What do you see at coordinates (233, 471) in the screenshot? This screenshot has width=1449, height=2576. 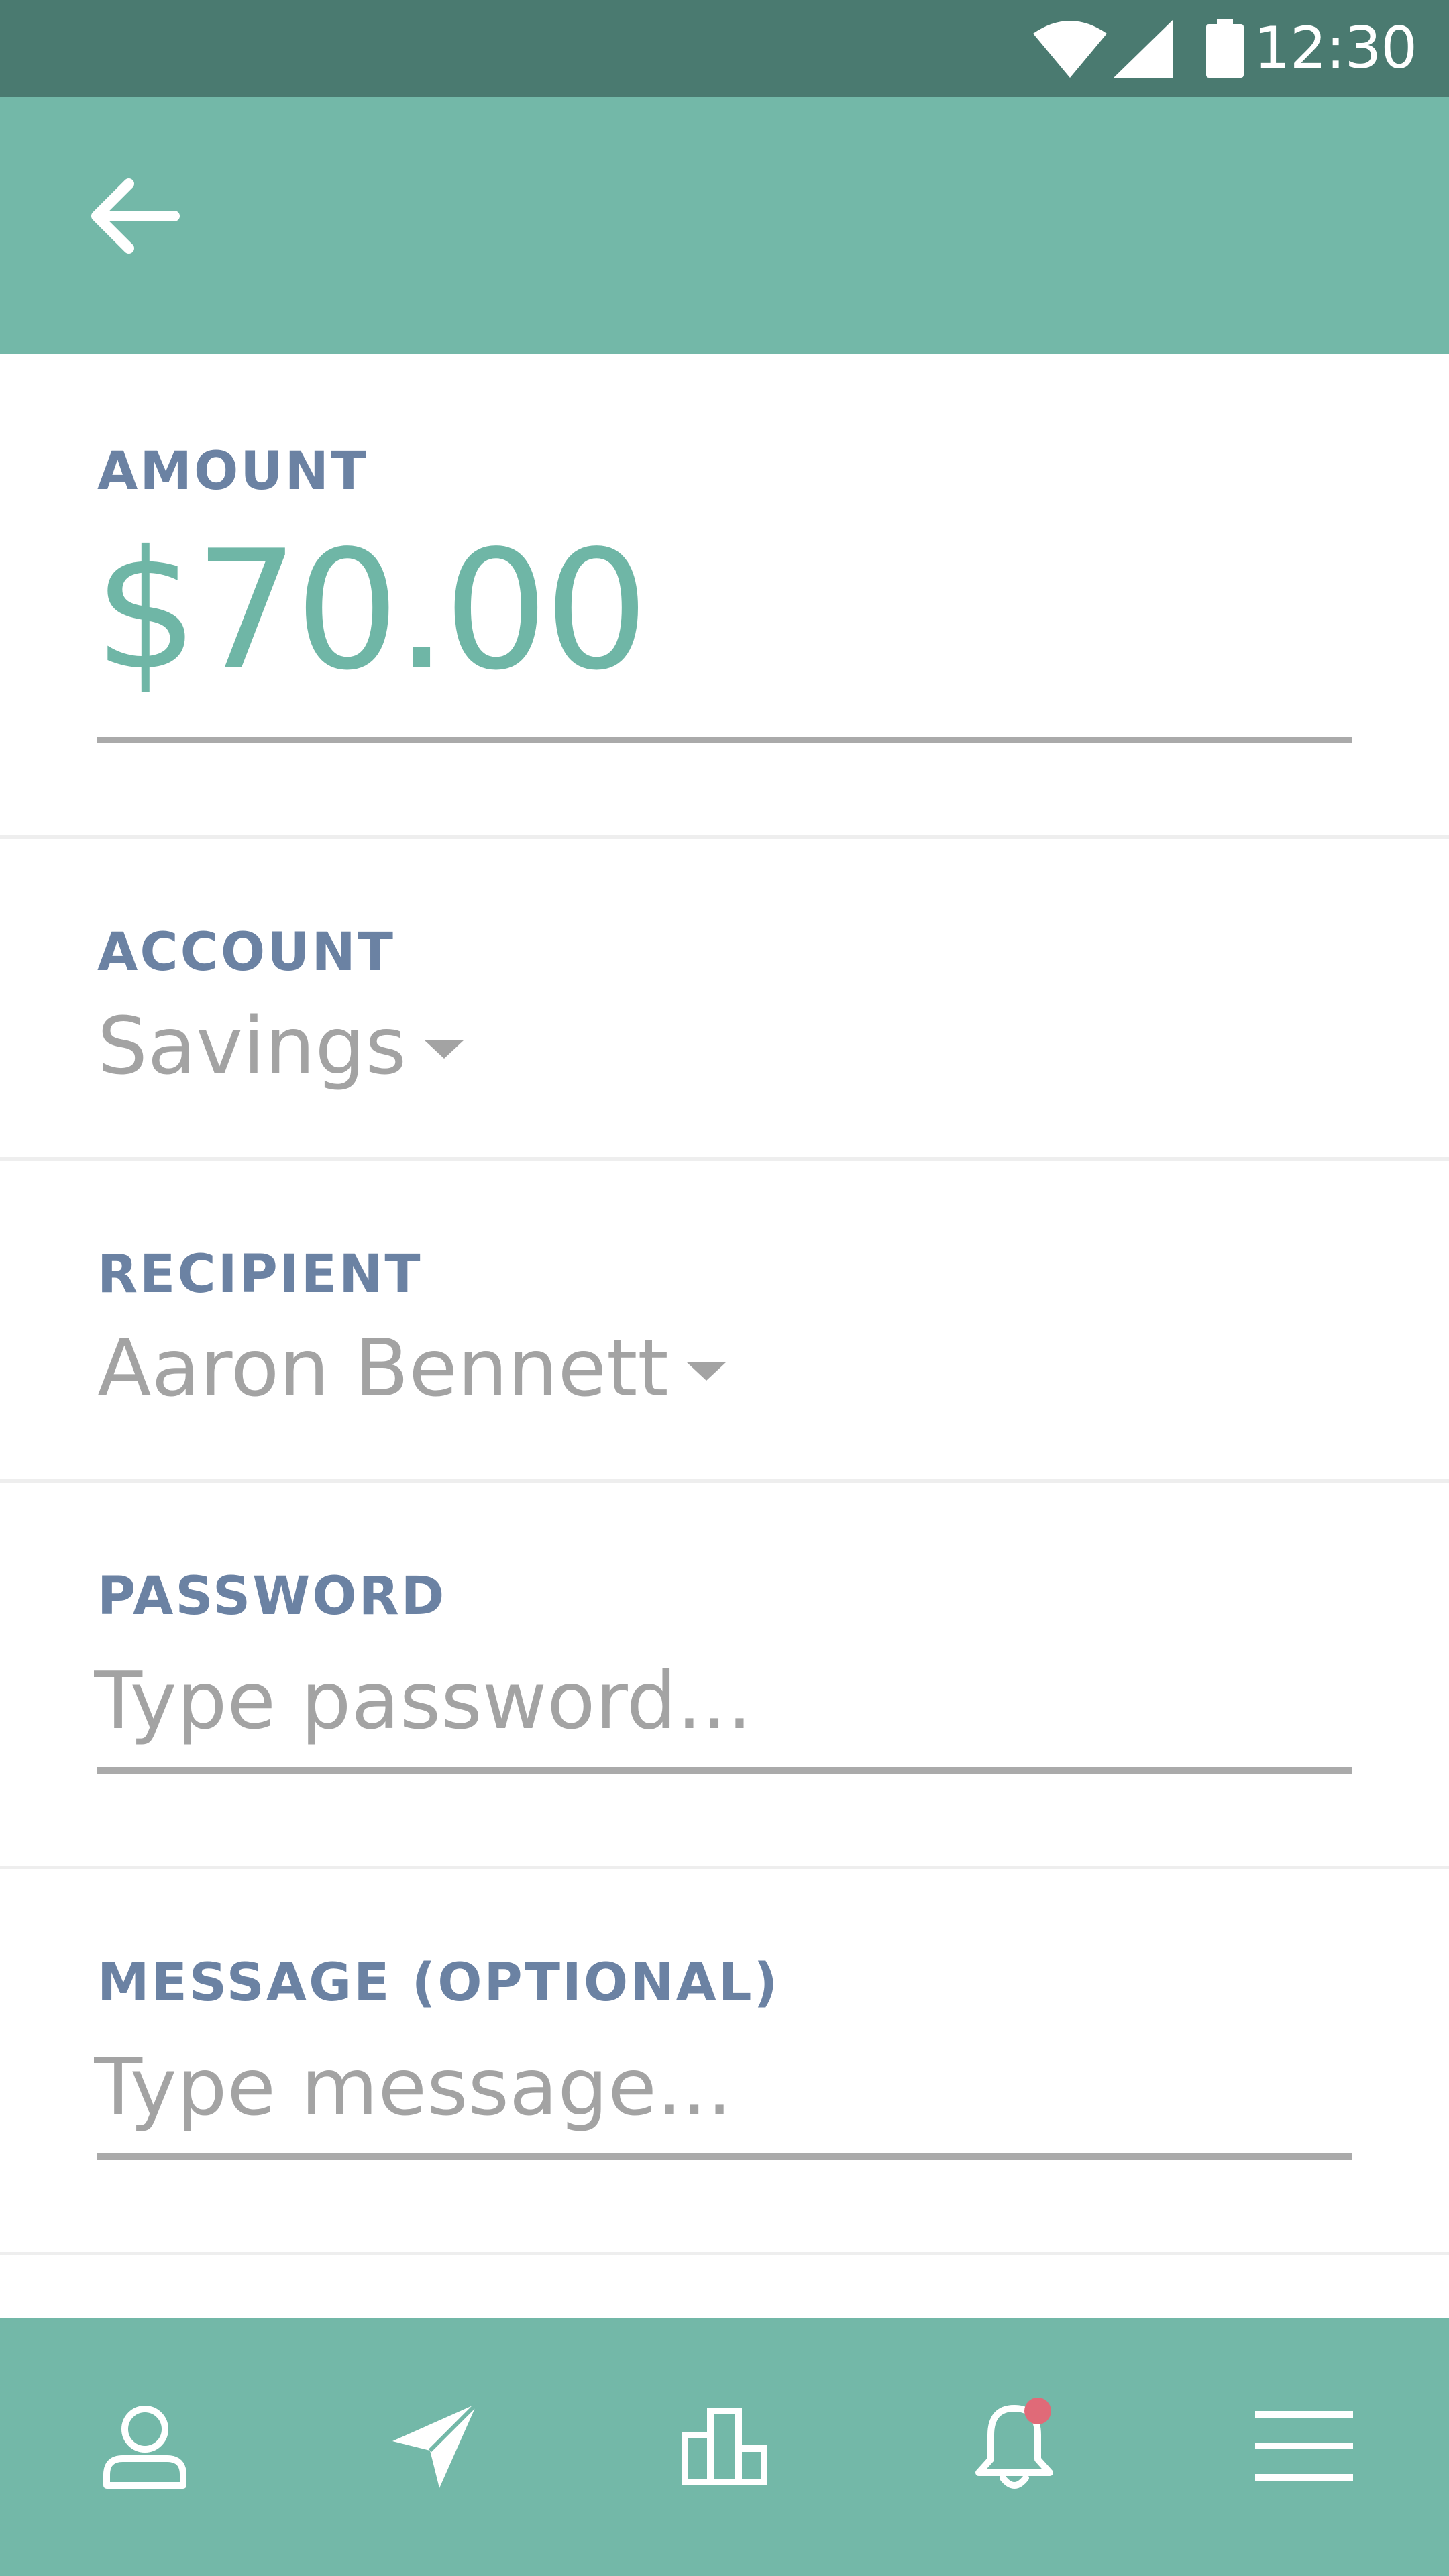 I see `amount-label: AMOUNT` at bounding box center [233, 471].